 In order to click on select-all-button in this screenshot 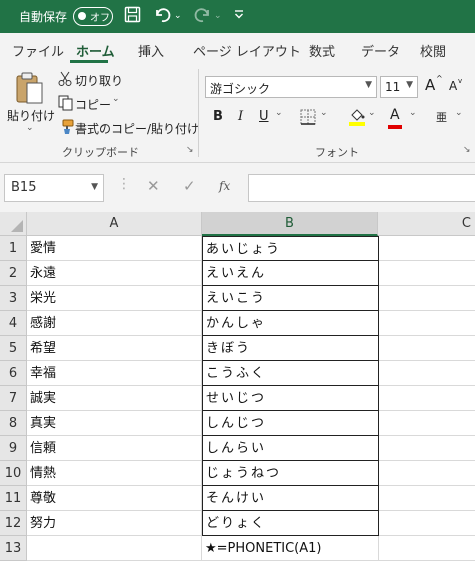, I will do `click(13, 224)`.